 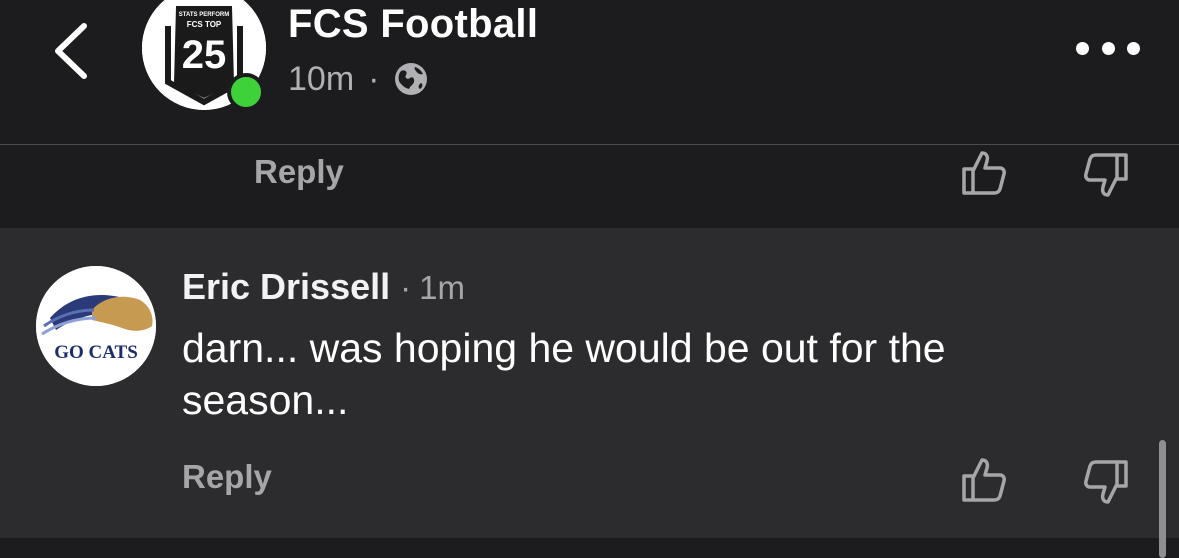 What do you see at coordinates (413, 24) in the screenshot?
I see `page-name: FCS Football` at bounding box center [413, 24].